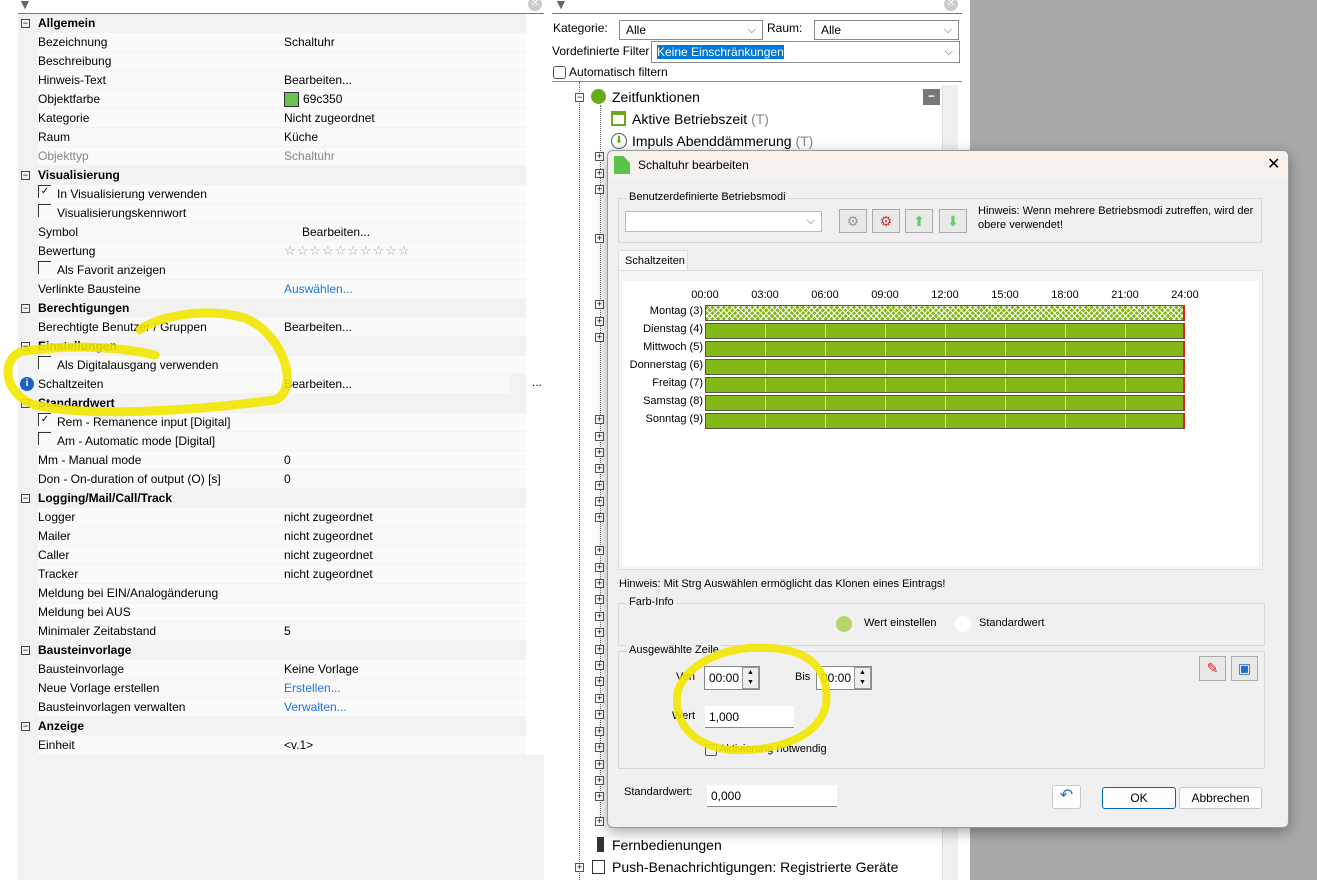 The image size is (1317, 880). Describe the element at coordinates (272, 498) in the screenshot. I see `section-header: − Logging/Mail/Call/Track` at that location.